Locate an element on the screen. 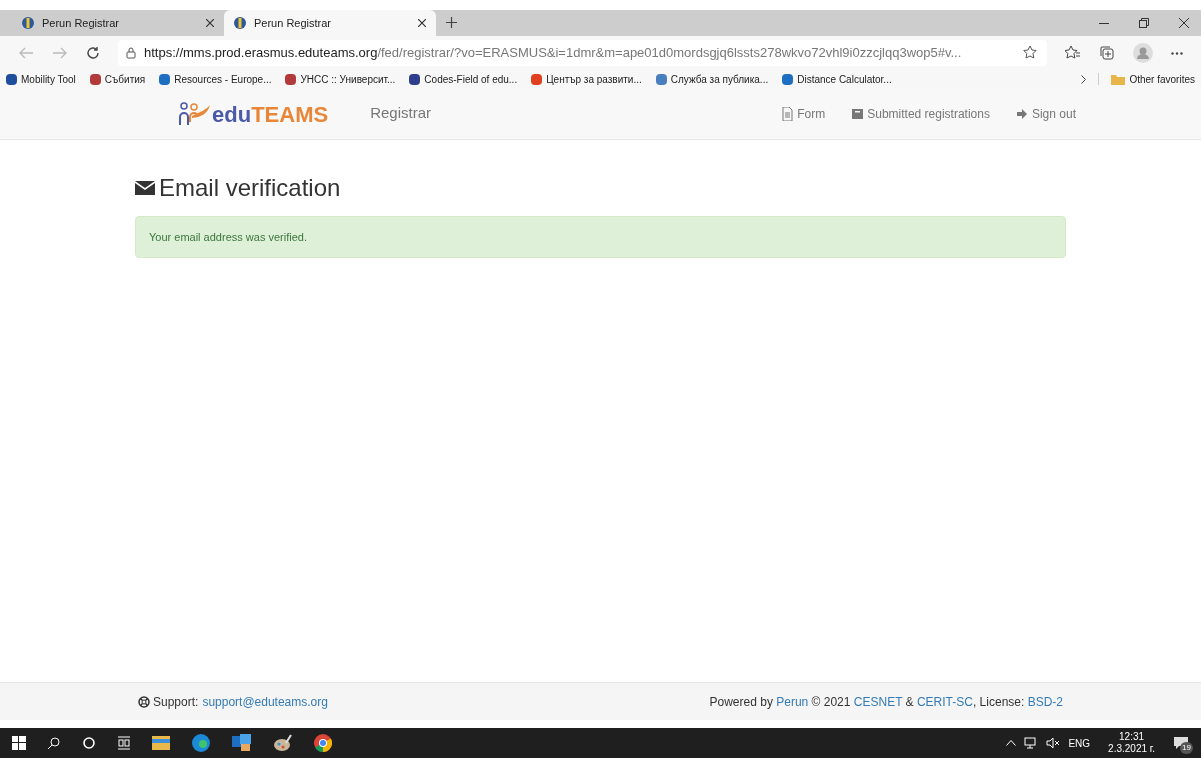 The width and height of the screenshot is (1201, 758). mail-app-icon is located at coordinates (242, 743).